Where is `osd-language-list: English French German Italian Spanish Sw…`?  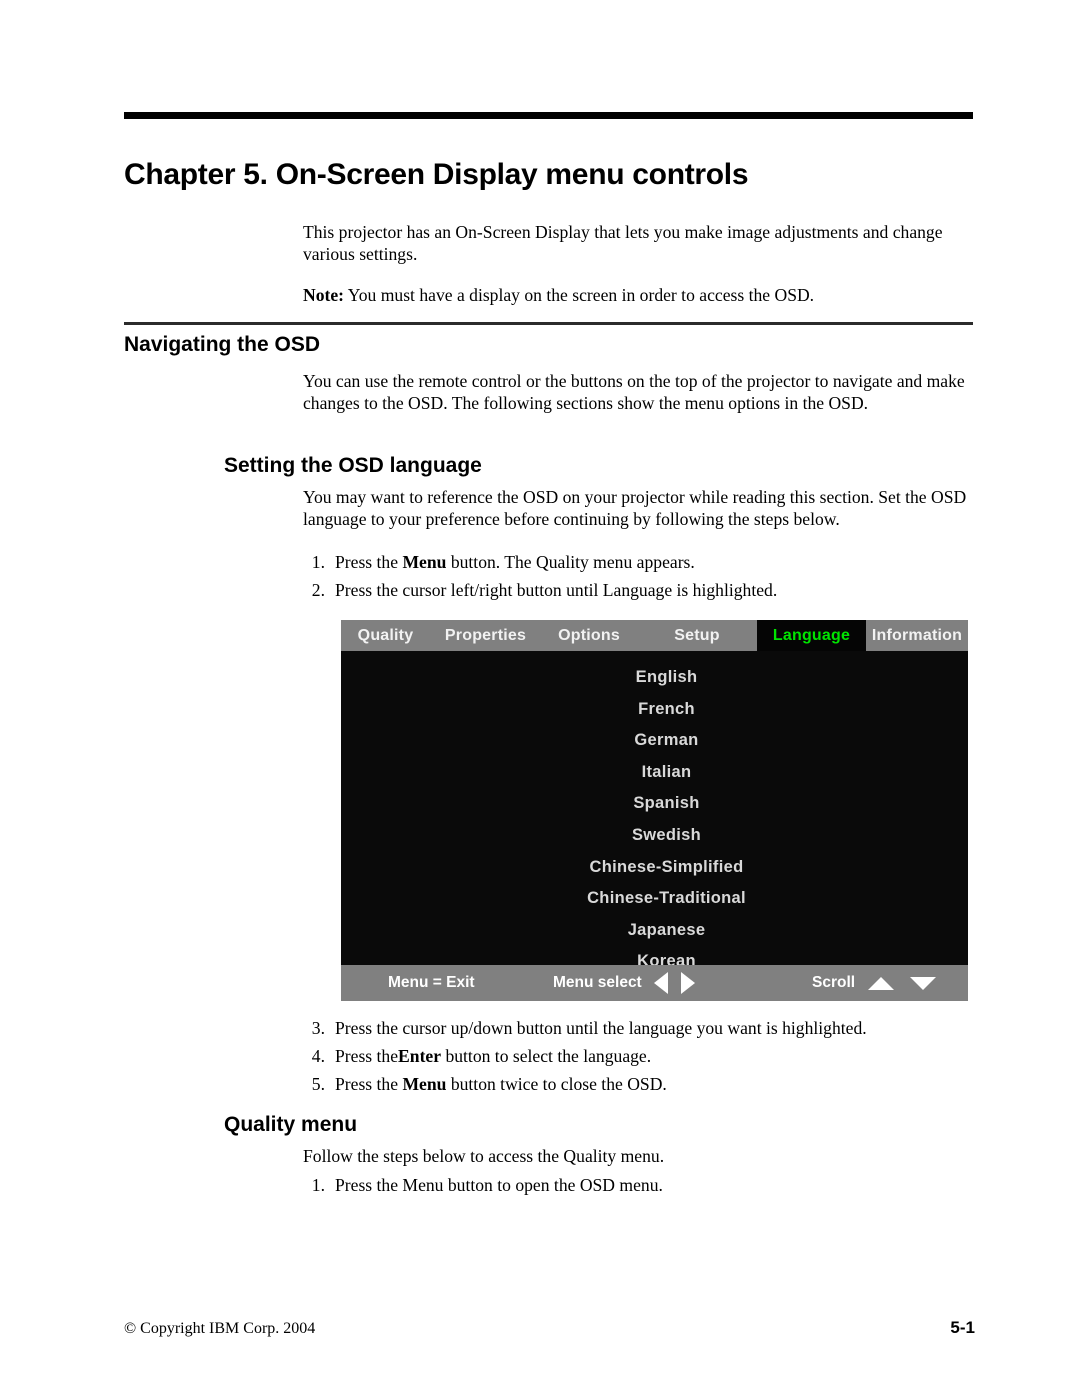
osd-language-list: English French German Italian Spanish Sw… is located at coordinates (654, 820).